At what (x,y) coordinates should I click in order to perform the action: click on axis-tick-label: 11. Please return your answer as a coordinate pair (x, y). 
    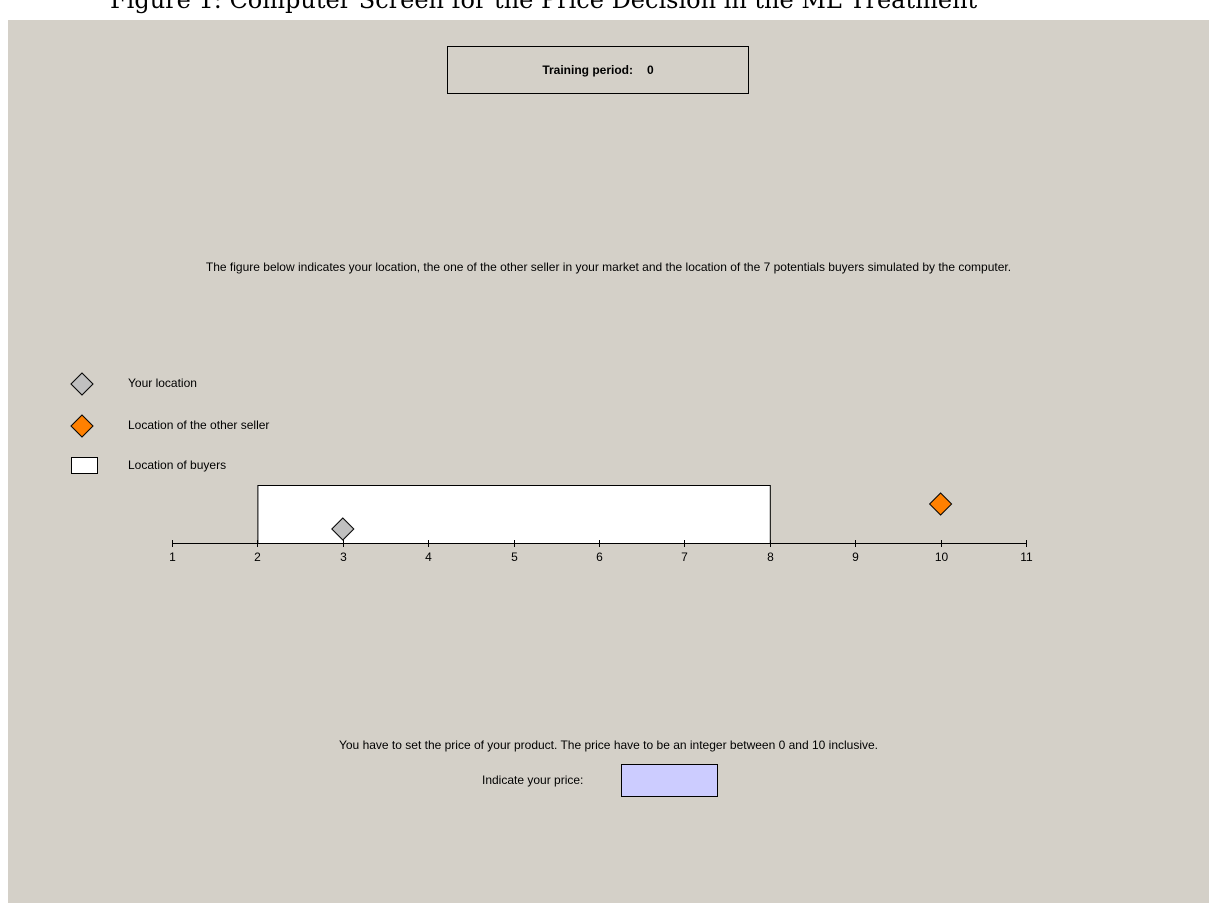
    Looking at the image, I should click on (1026, 557).